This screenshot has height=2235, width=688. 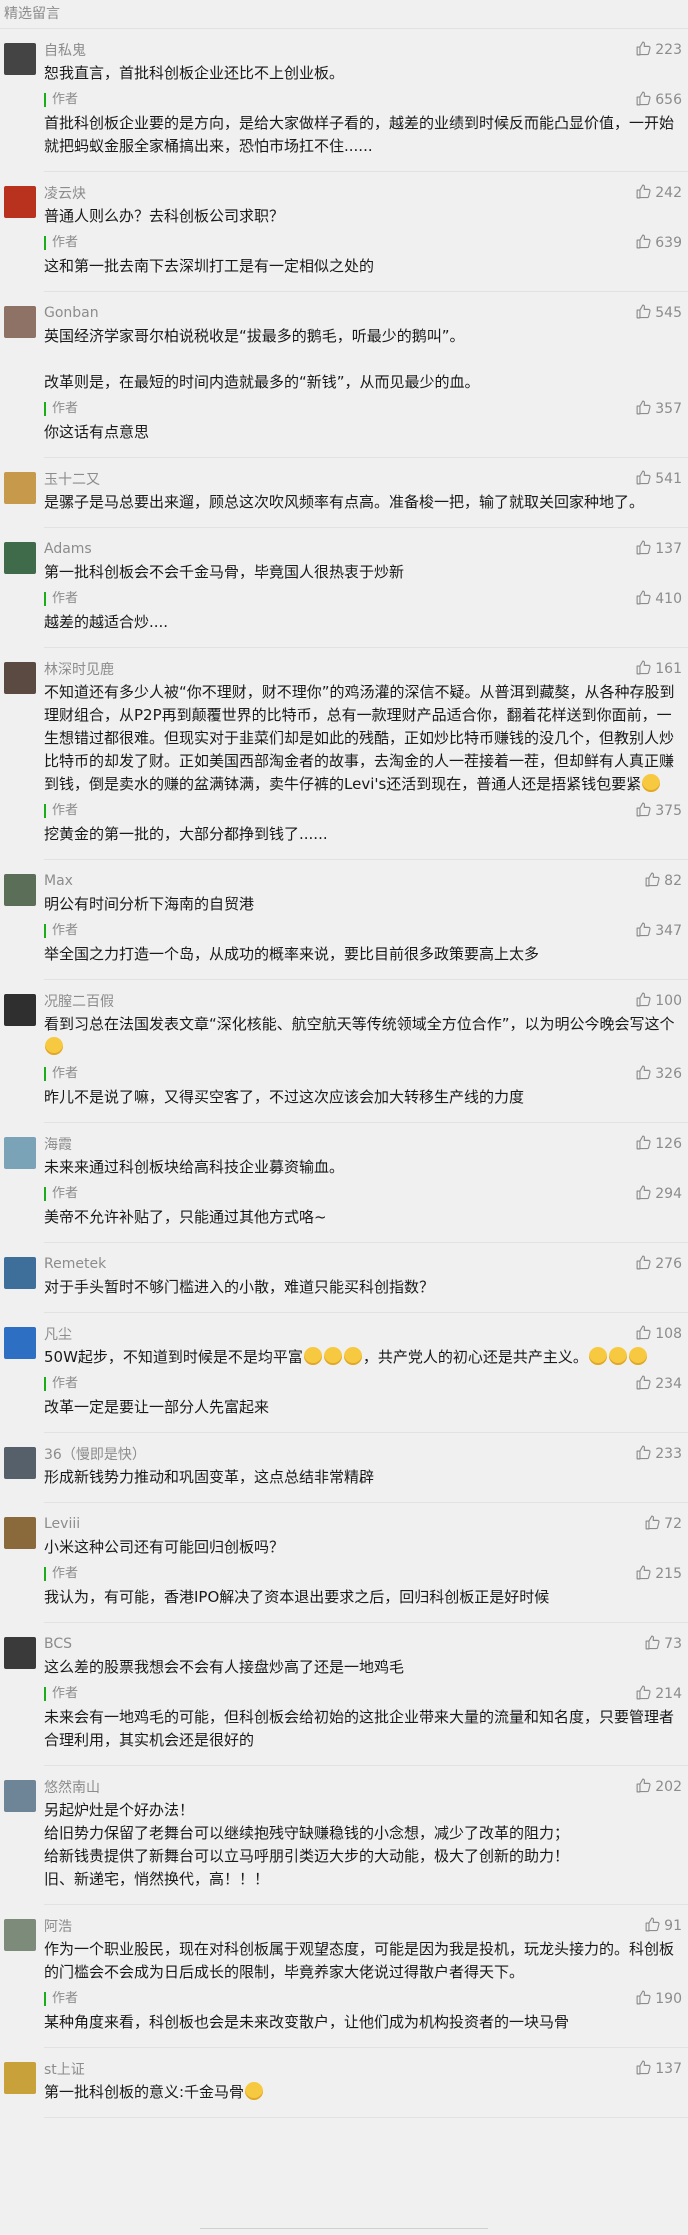 I want to click on reply-like-button: 347, so click(x=658, y=931).